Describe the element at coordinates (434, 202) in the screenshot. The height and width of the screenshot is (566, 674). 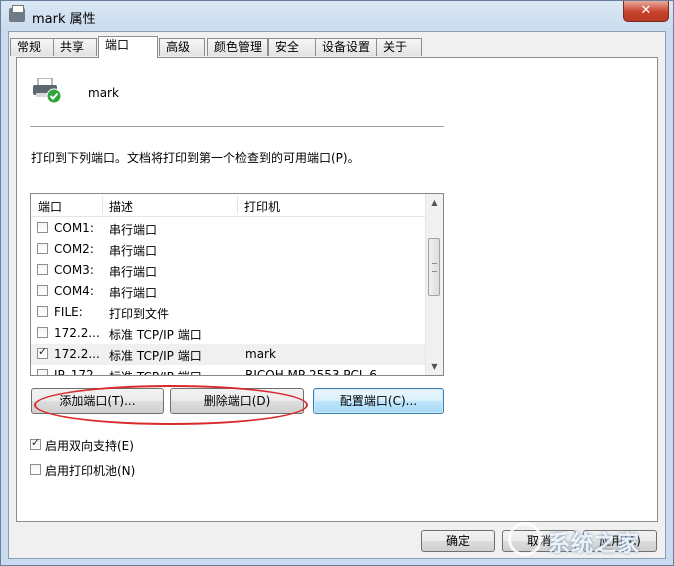
I see `scroll-up-arrow-icon: ▲` at that location.